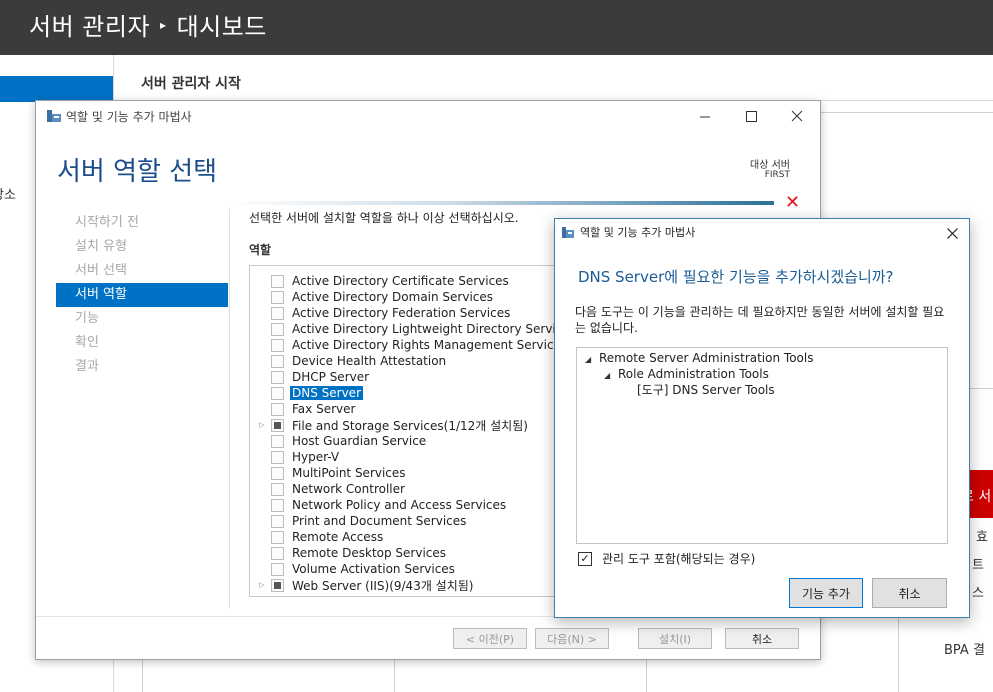  I want to click on role-label: Print and Document Services, so click(379, 521).